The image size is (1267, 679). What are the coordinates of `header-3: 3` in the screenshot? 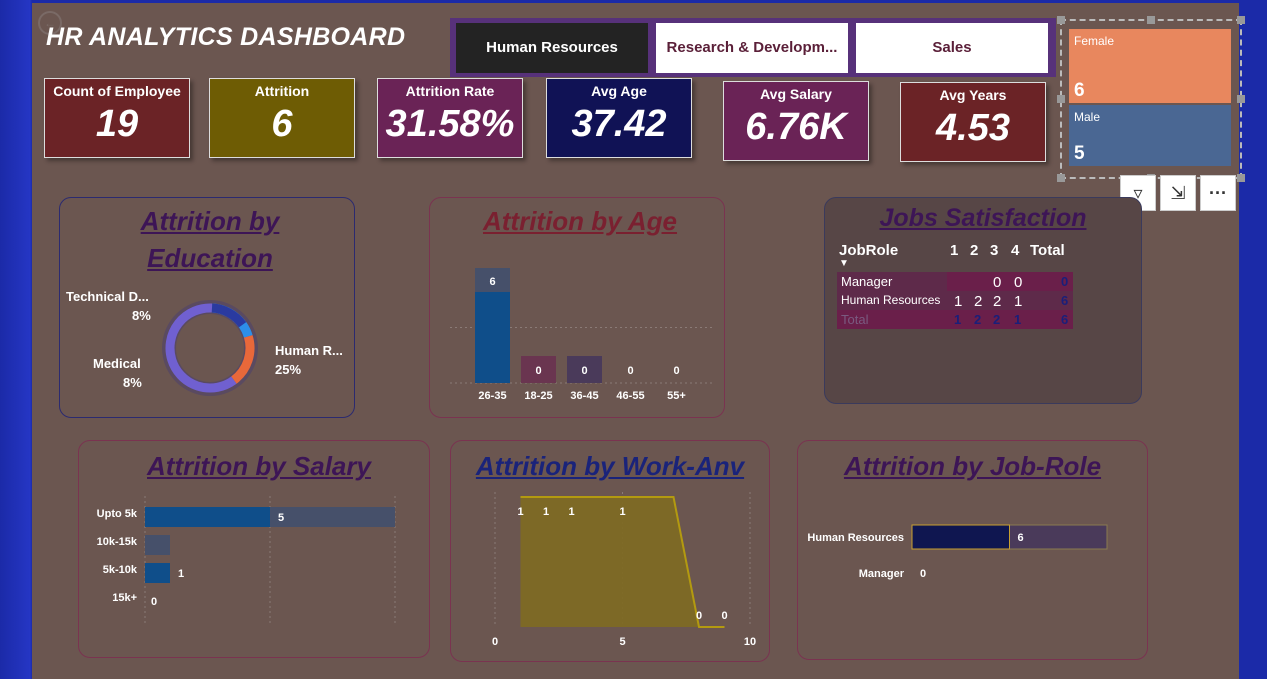 It's located at (994, 250).